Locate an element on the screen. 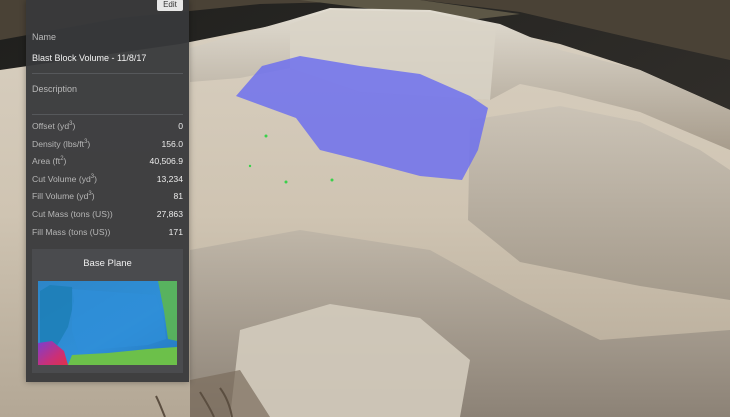 Image resolution: width=730 pixels, height=417 pixels. stat-value: 0 is located at coordinates (180, 126).